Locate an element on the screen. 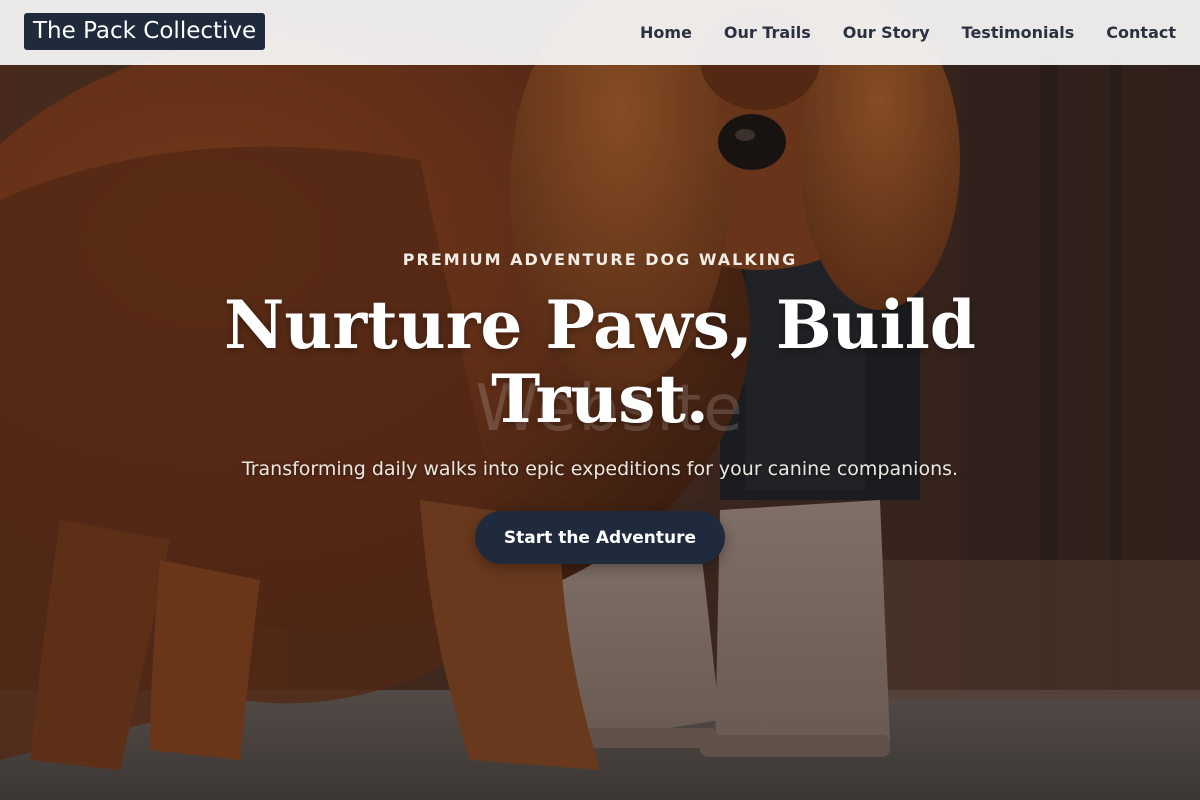  start-adventure-button: Start the Adventure is located at coordinates (600, 537).